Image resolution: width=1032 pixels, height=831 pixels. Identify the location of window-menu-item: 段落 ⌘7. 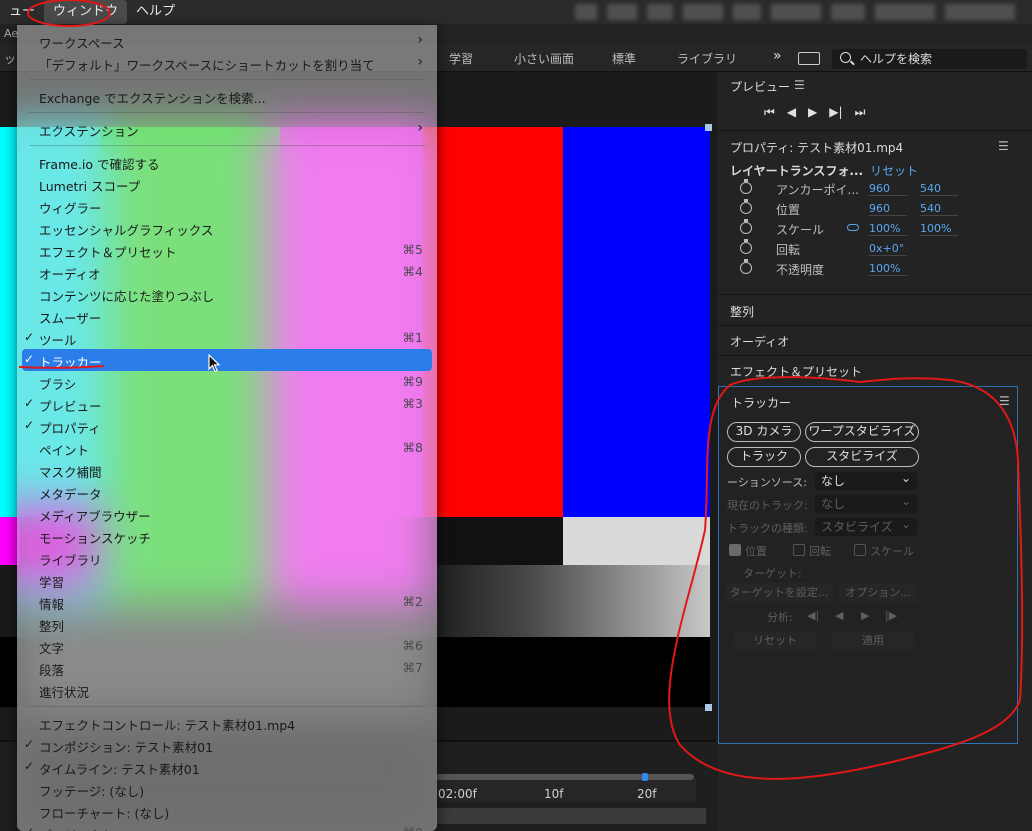
(227, 668).